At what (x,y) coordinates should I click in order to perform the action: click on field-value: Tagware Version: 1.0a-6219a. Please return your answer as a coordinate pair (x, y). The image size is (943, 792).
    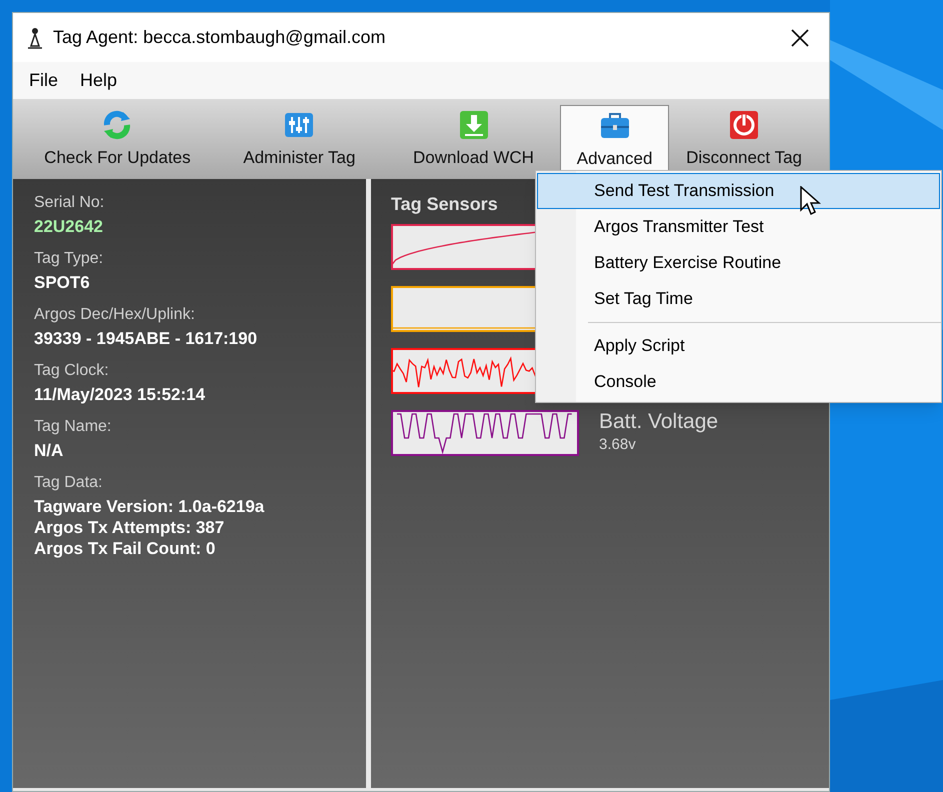
    Looking at the image, I should click on (150, 506).